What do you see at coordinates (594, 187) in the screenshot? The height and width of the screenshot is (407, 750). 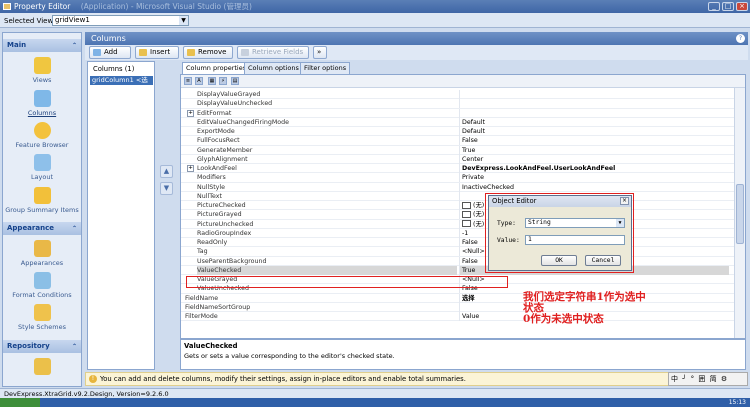 I see `property-value: InactiveChecked` at bounding box center [594, 187].